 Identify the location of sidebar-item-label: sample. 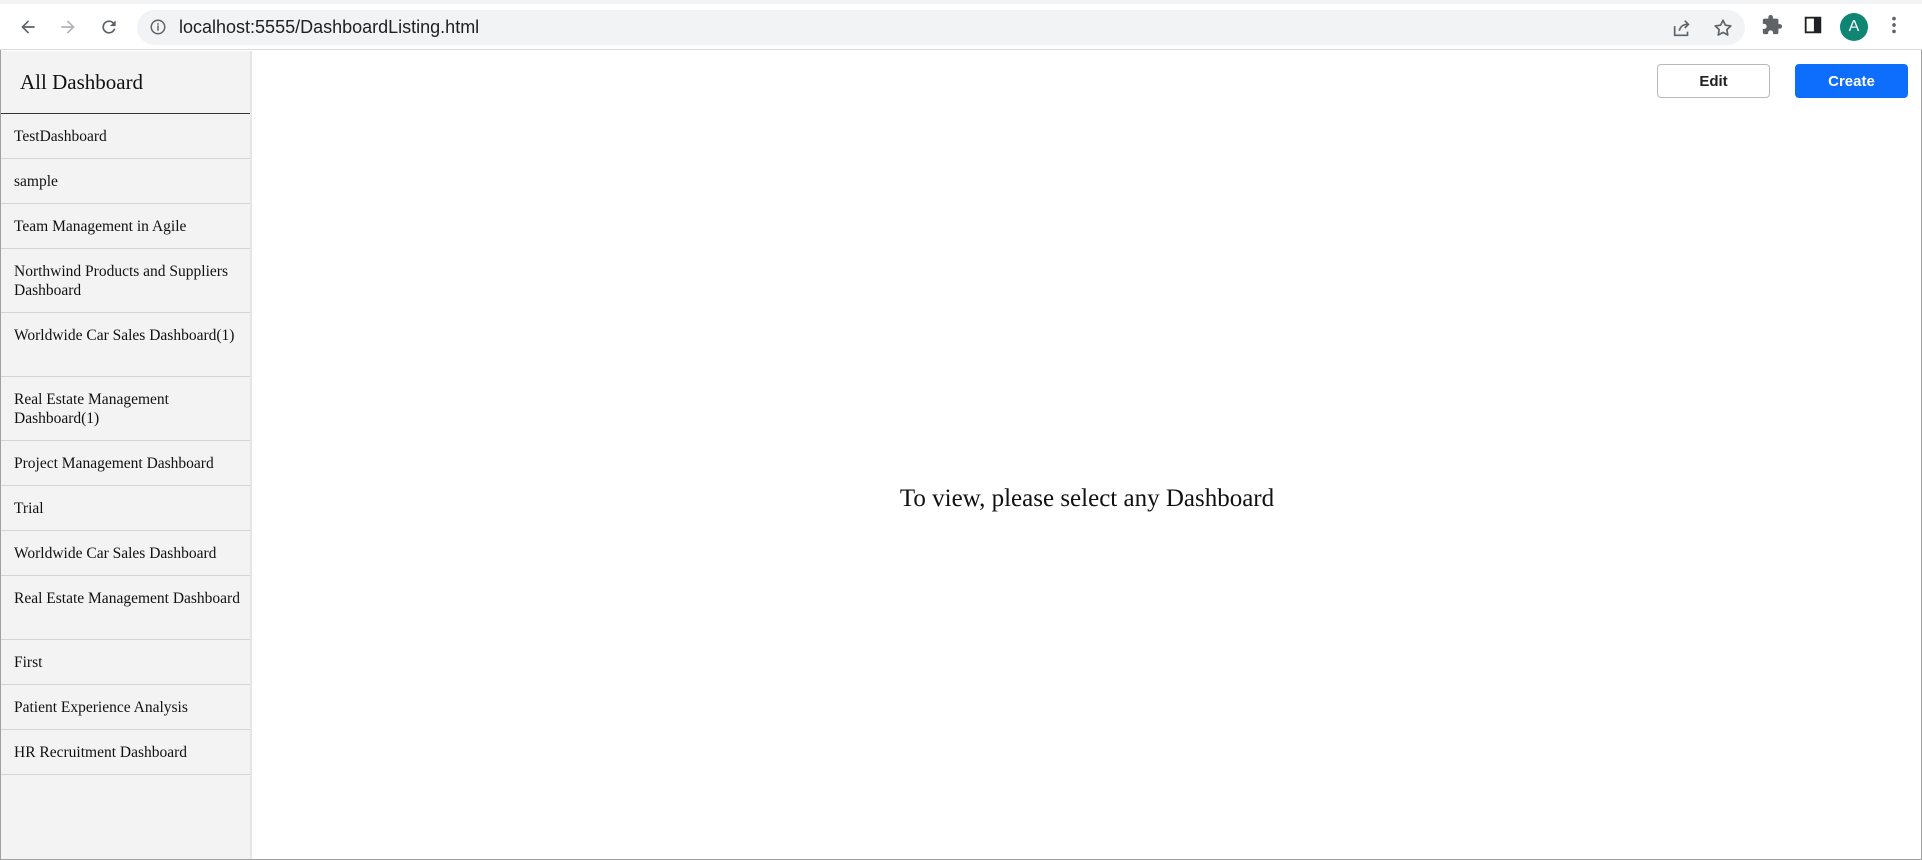
(36, 181).